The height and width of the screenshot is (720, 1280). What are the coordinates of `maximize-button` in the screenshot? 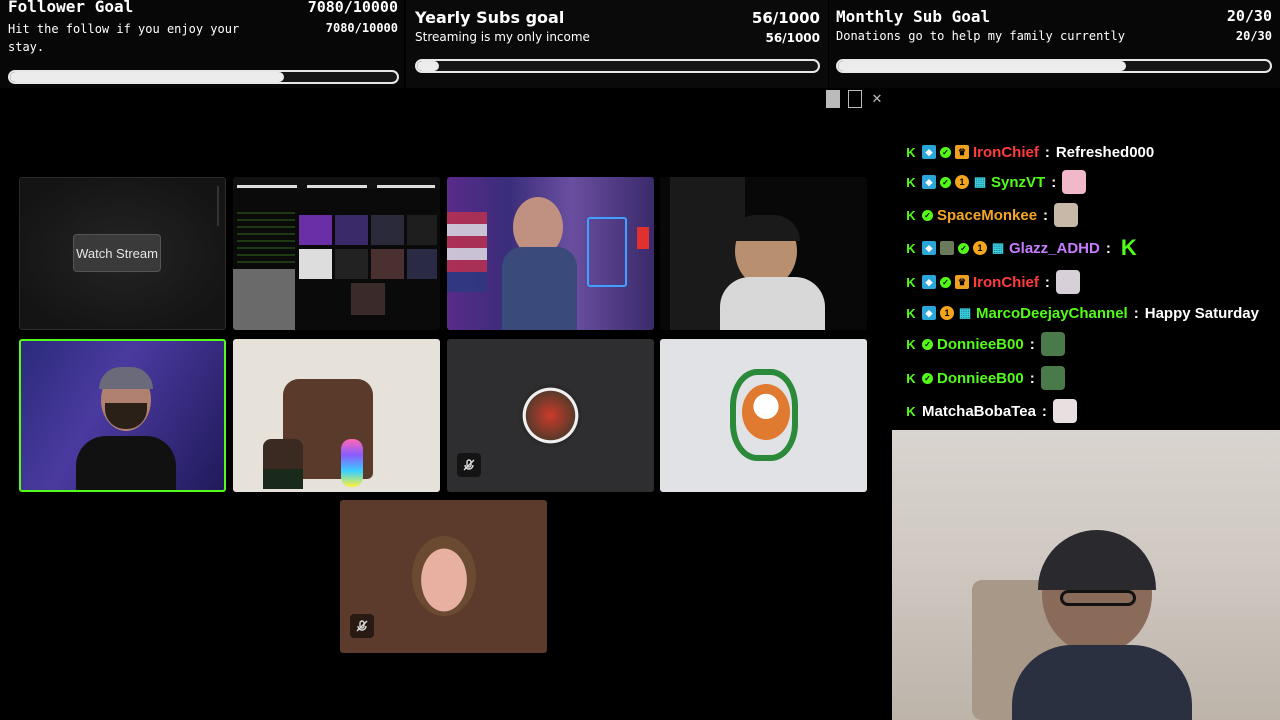 It's located at (855, 99).